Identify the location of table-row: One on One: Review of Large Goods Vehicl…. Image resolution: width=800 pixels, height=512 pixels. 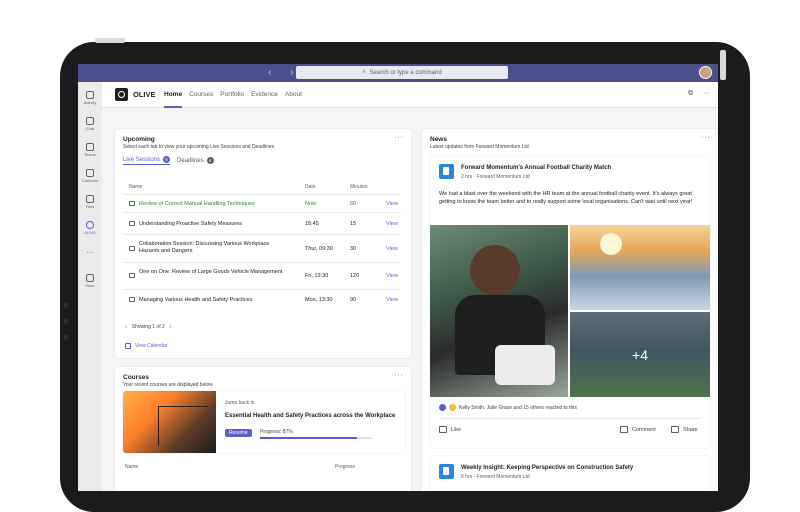
(262, 275).